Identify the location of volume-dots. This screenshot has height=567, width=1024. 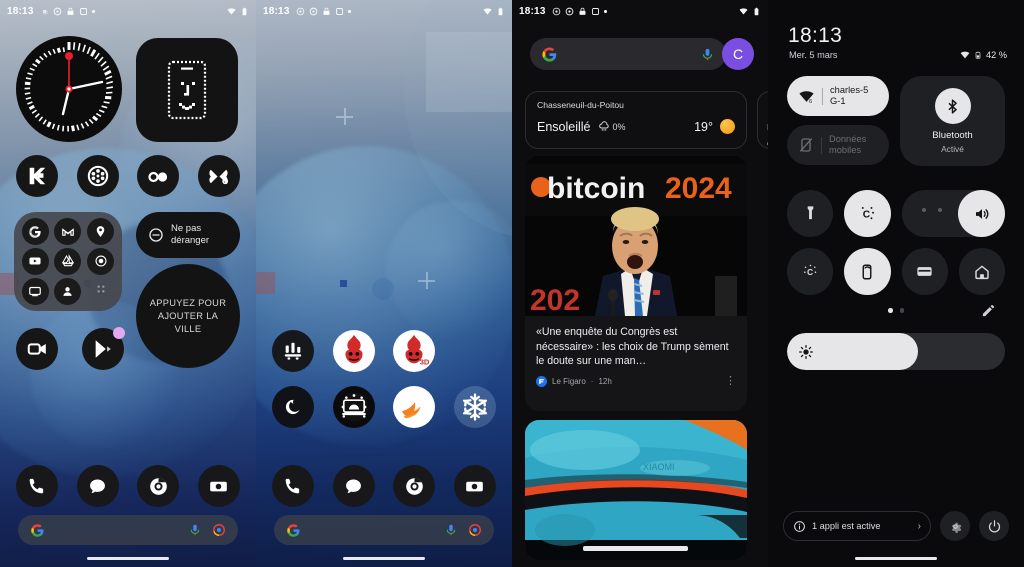
(931, 210).